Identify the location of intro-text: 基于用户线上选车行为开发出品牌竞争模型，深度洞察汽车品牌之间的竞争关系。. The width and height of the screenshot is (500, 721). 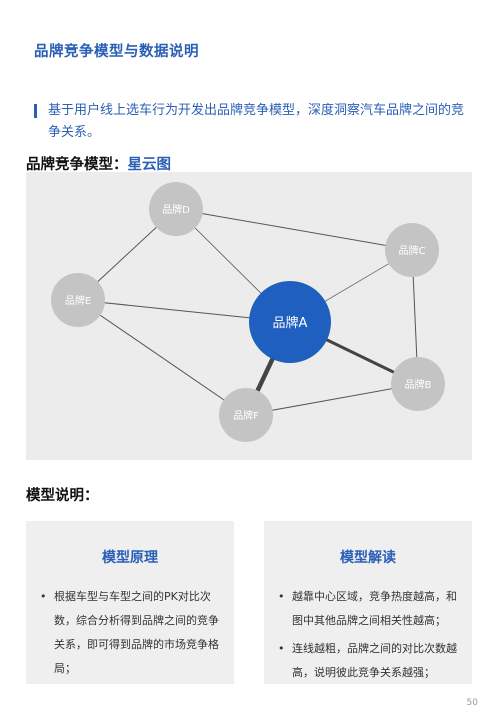
(256, 121).